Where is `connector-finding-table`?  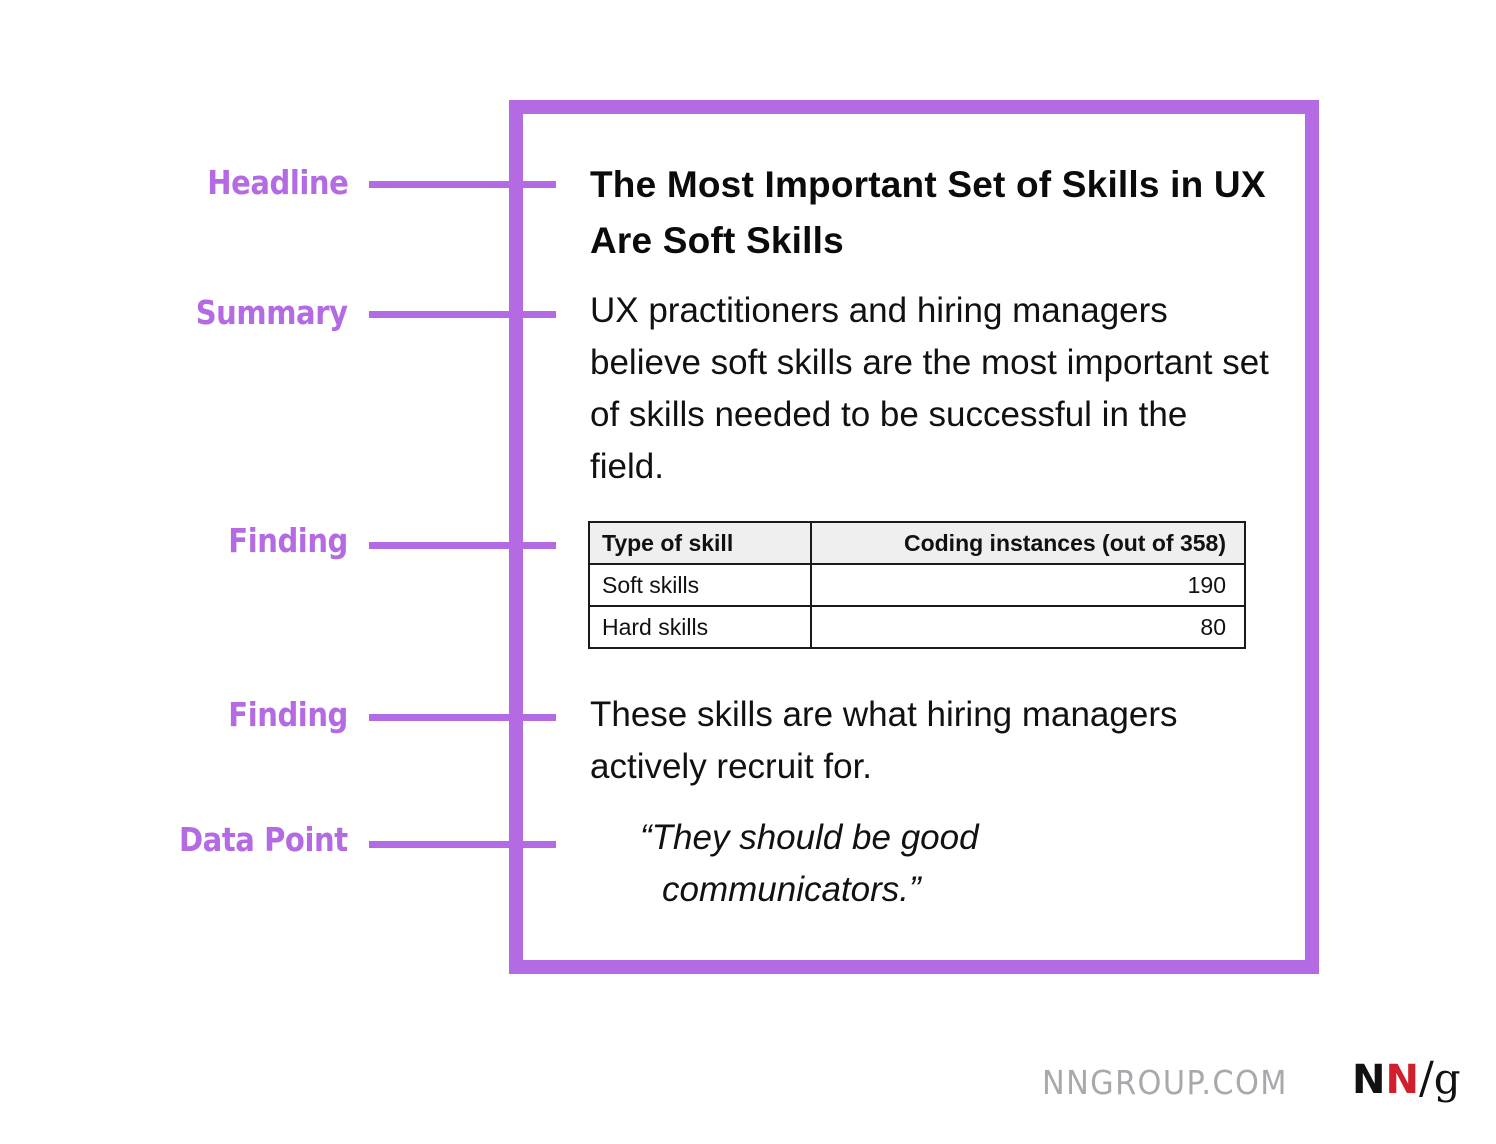
connector-finding-table is located at coordinates (462, 545).